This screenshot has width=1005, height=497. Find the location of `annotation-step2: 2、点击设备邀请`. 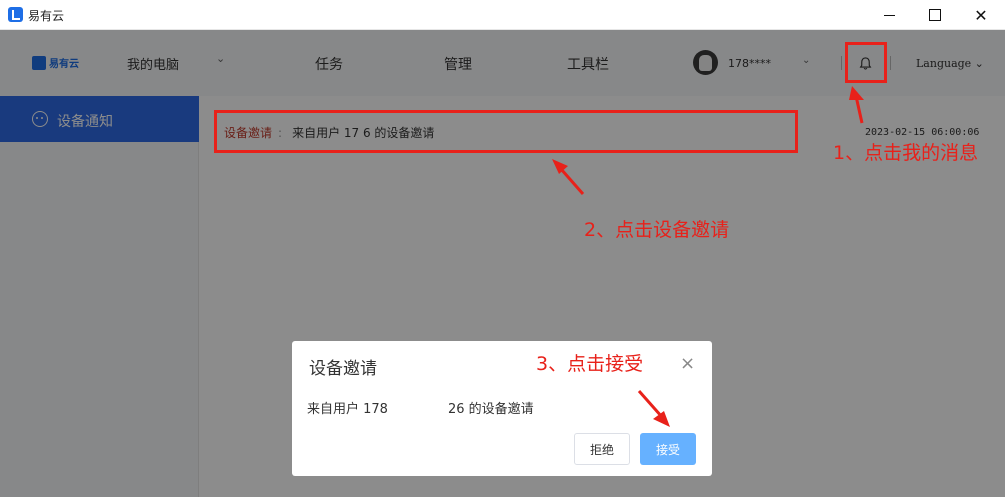

annotation-step2: 2、点击设备邀请 is located at coordinates (657, 230).